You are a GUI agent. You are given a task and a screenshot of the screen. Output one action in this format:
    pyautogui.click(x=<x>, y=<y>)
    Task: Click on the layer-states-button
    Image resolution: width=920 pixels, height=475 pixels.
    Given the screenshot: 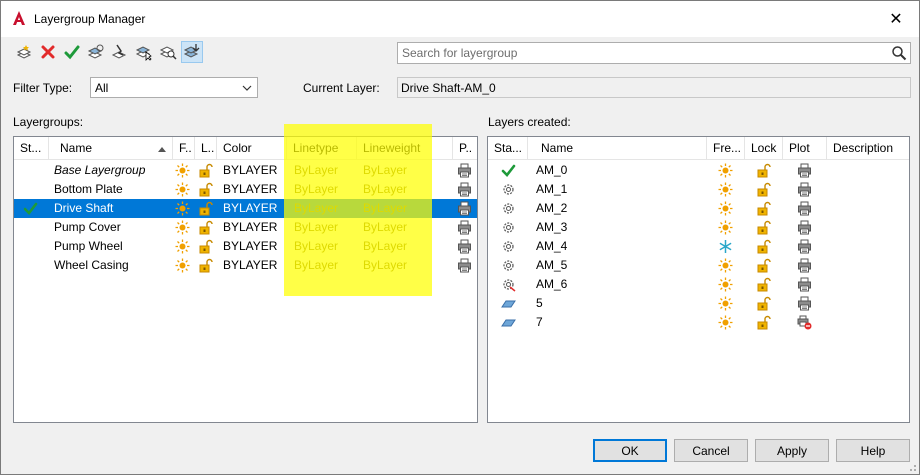 What is the action you would take?
    pyautogui.click(x=96, y=52)
    